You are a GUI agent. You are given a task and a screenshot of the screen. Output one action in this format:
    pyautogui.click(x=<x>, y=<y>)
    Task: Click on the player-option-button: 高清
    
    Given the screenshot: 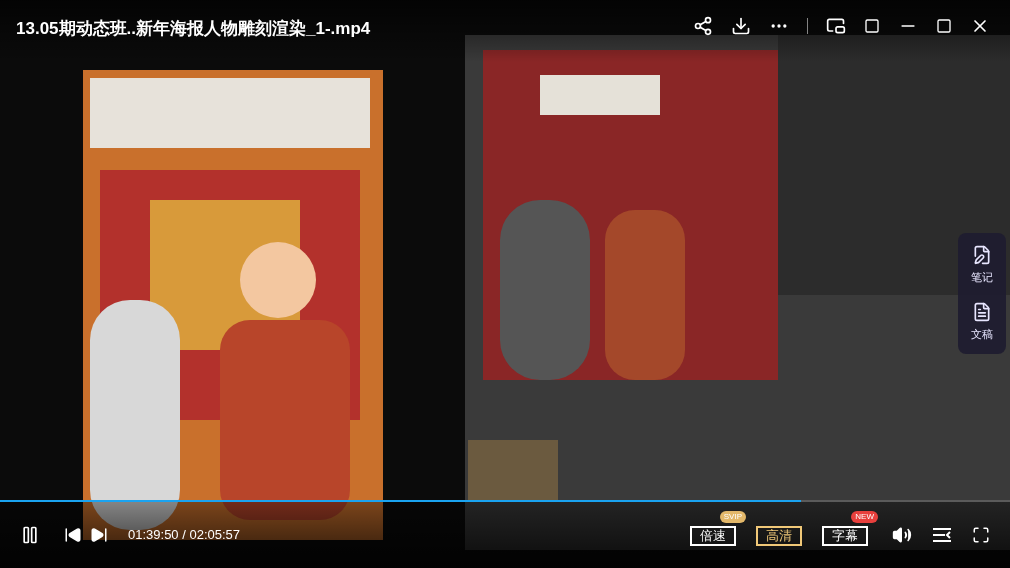 What is the action you would take?
    pyautogui.click(x=779, y=536)
    